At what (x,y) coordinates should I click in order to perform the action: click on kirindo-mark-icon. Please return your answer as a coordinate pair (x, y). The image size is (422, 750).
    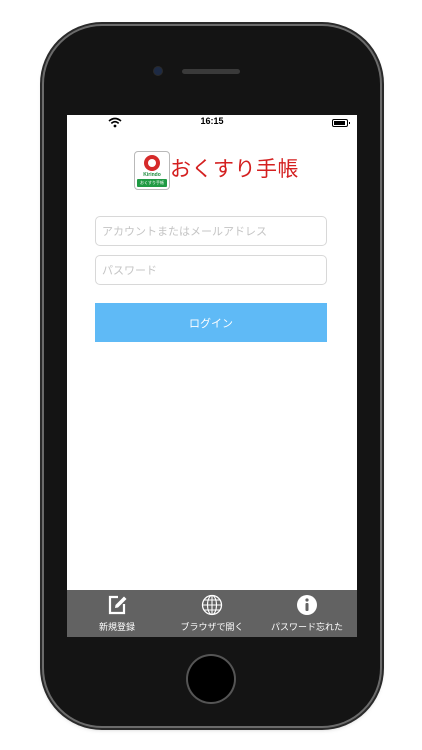
    Looking at the image, I should click on (152, 163).